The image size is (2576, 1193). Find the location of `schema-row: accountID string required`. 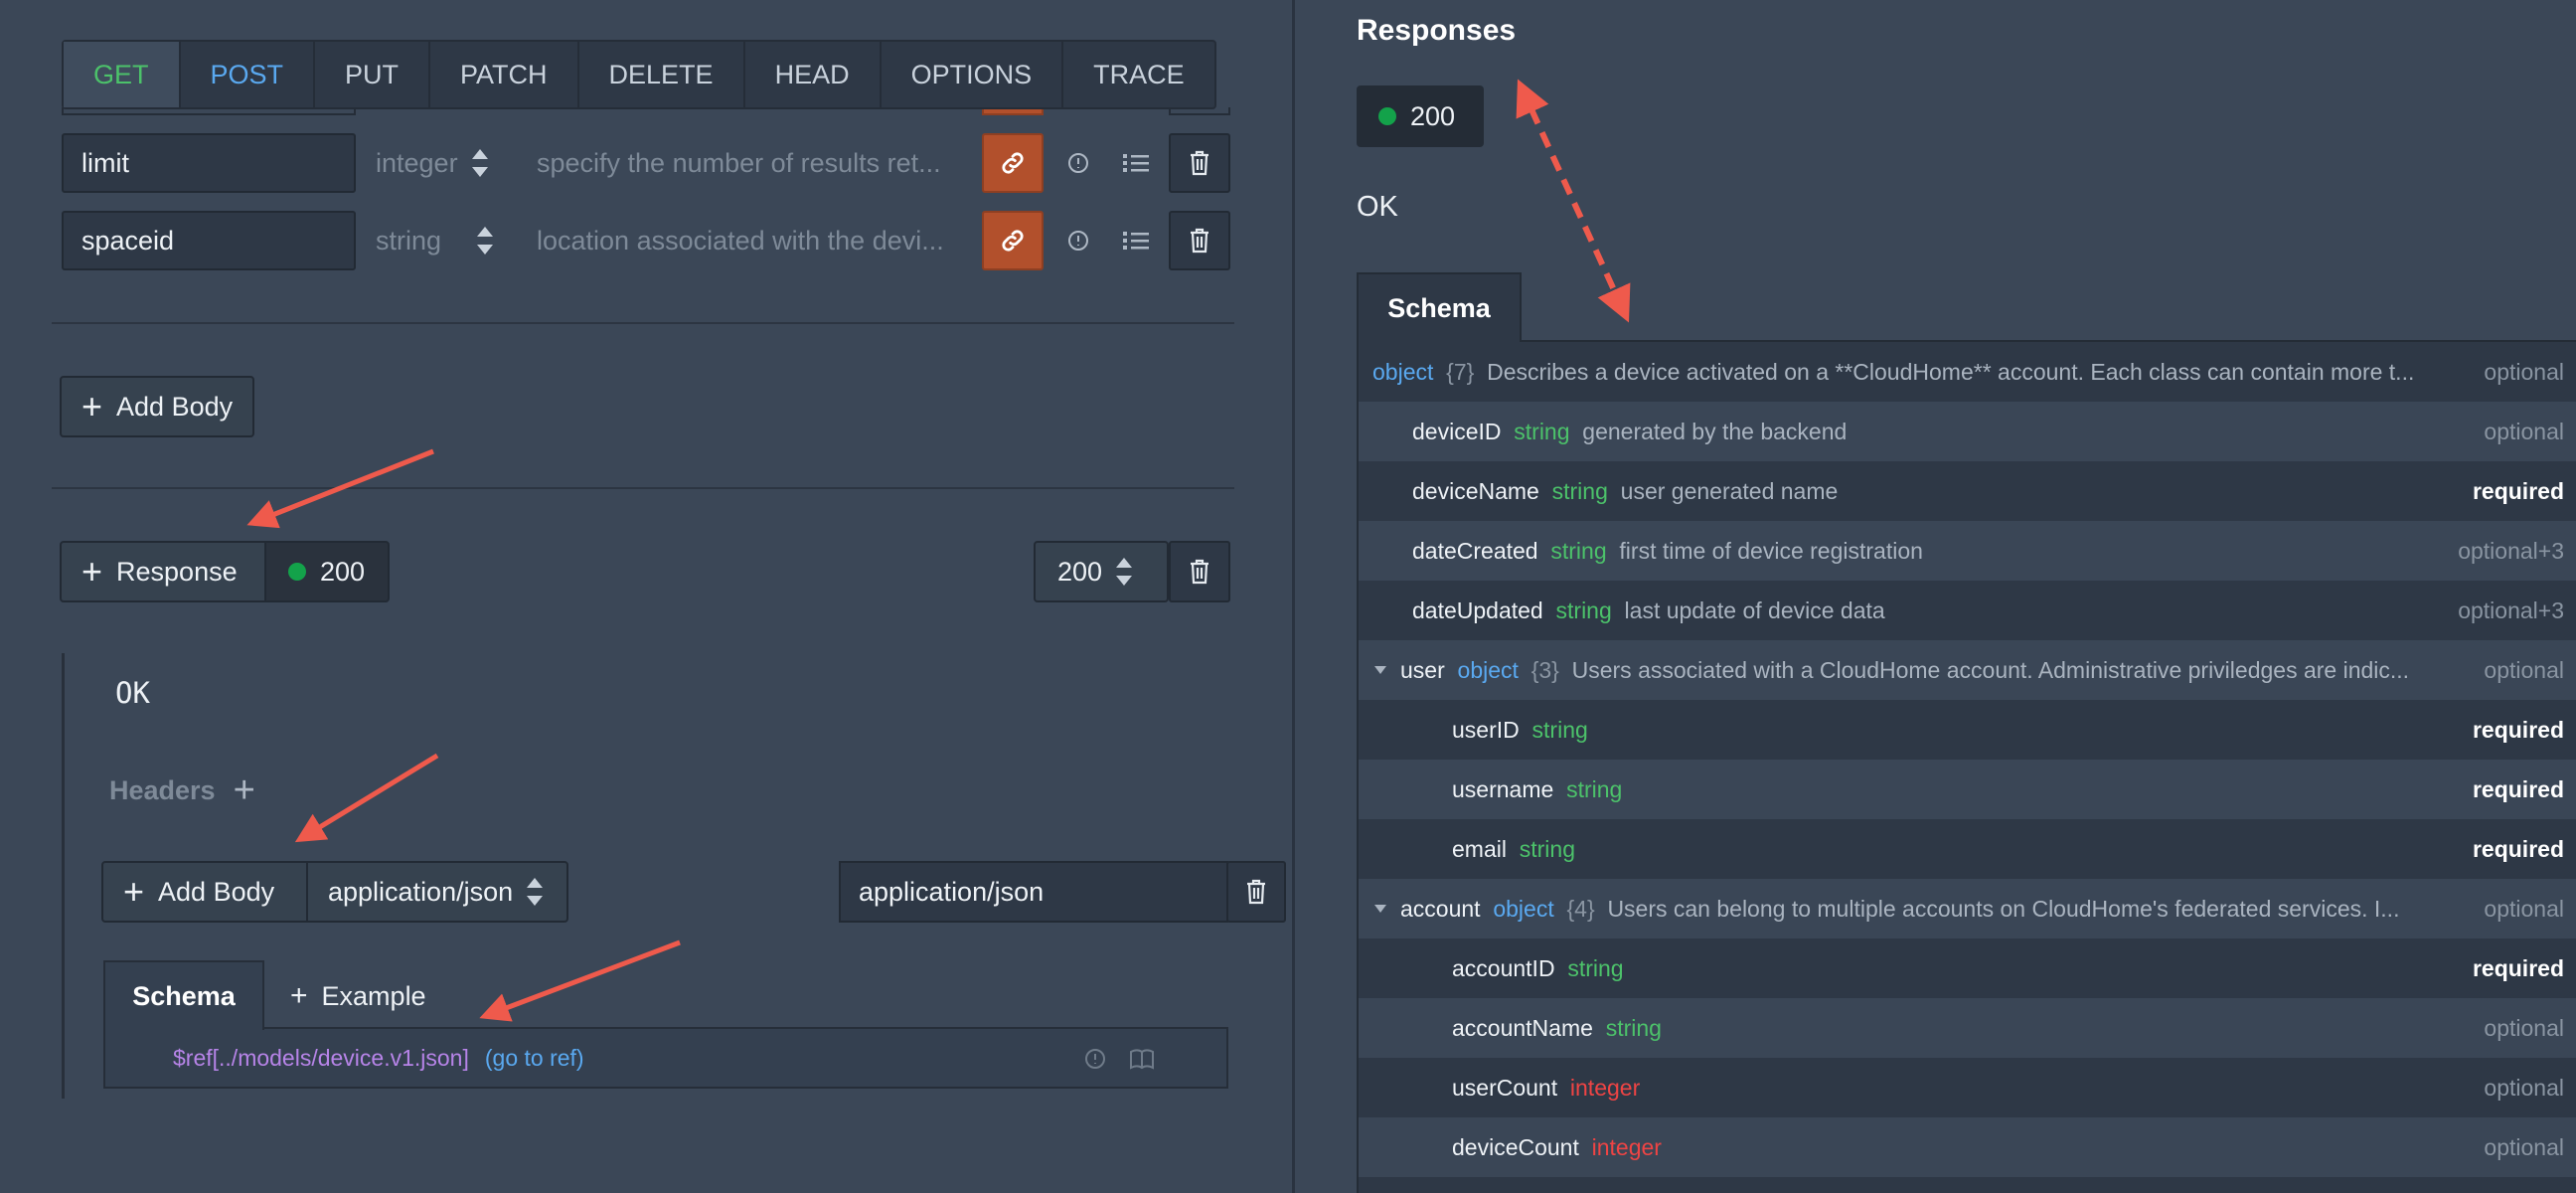

schema-row: accountID string required is located at coordinates (1967, 968).